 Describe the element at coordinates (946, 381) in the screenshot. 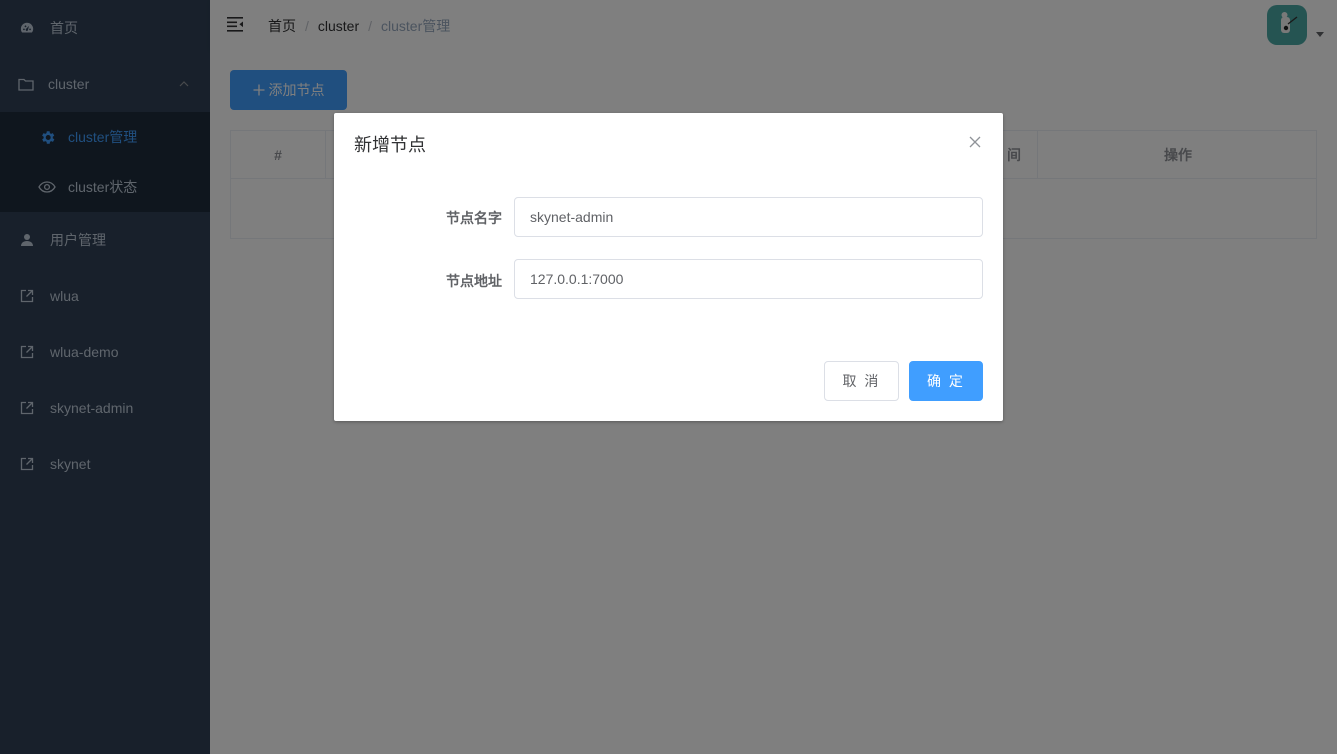

I see `confirm-button: 确 定` at that location.